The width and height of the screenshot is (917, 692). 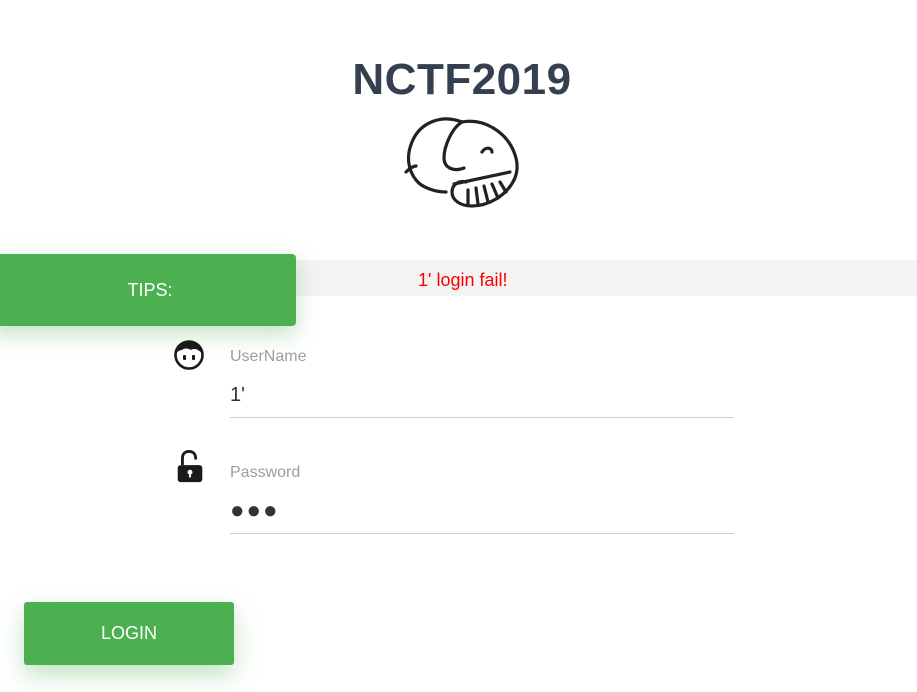 What do you see at coordinates (482, 395) in the screenshot?
I see `username-input` at bounding box center [482, 395].